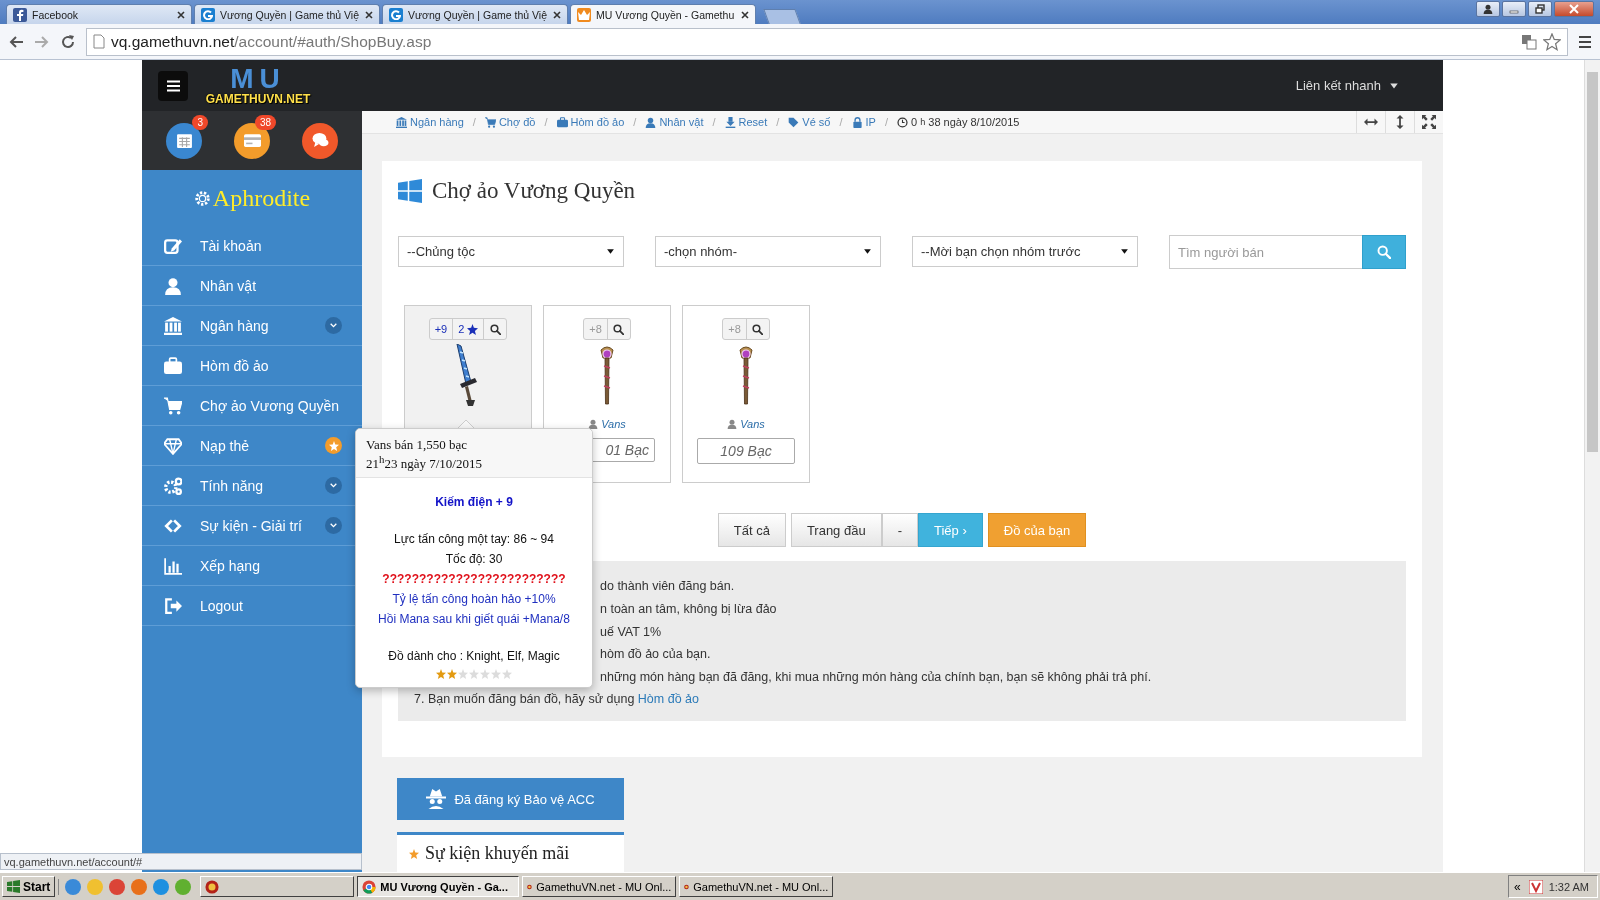  What do you see at coordinates (674, 122) in the screenshot?
I see `breadcrumb-link: Nhân vật` at bounding box center [674, 122].